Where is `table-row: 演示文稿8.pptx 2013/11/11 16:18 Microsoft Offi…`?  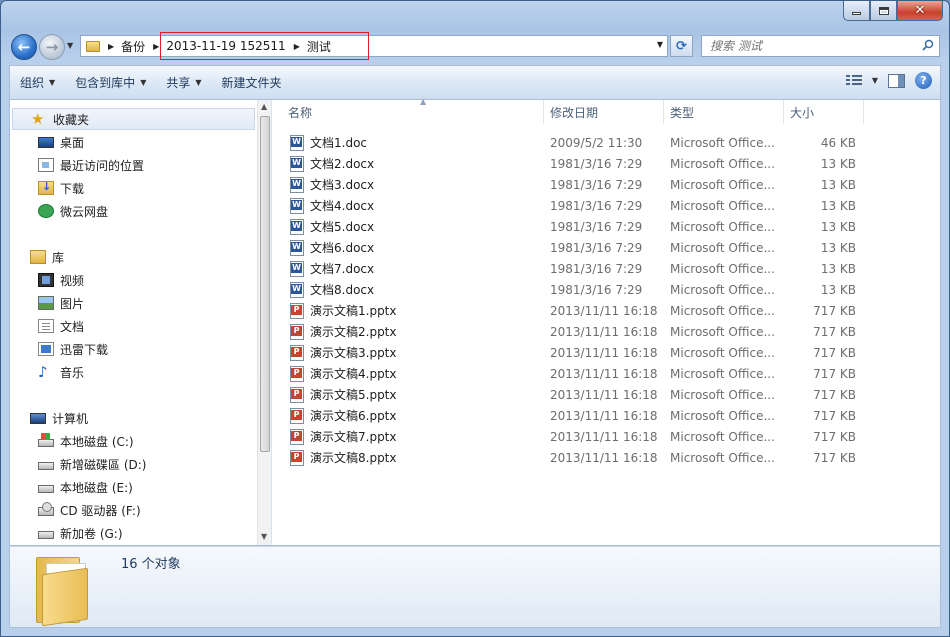 table-row: 演示文稿8.pptx 2013/11/11 16:18 Microsoft Offi… is located at coordinates (606, 457).